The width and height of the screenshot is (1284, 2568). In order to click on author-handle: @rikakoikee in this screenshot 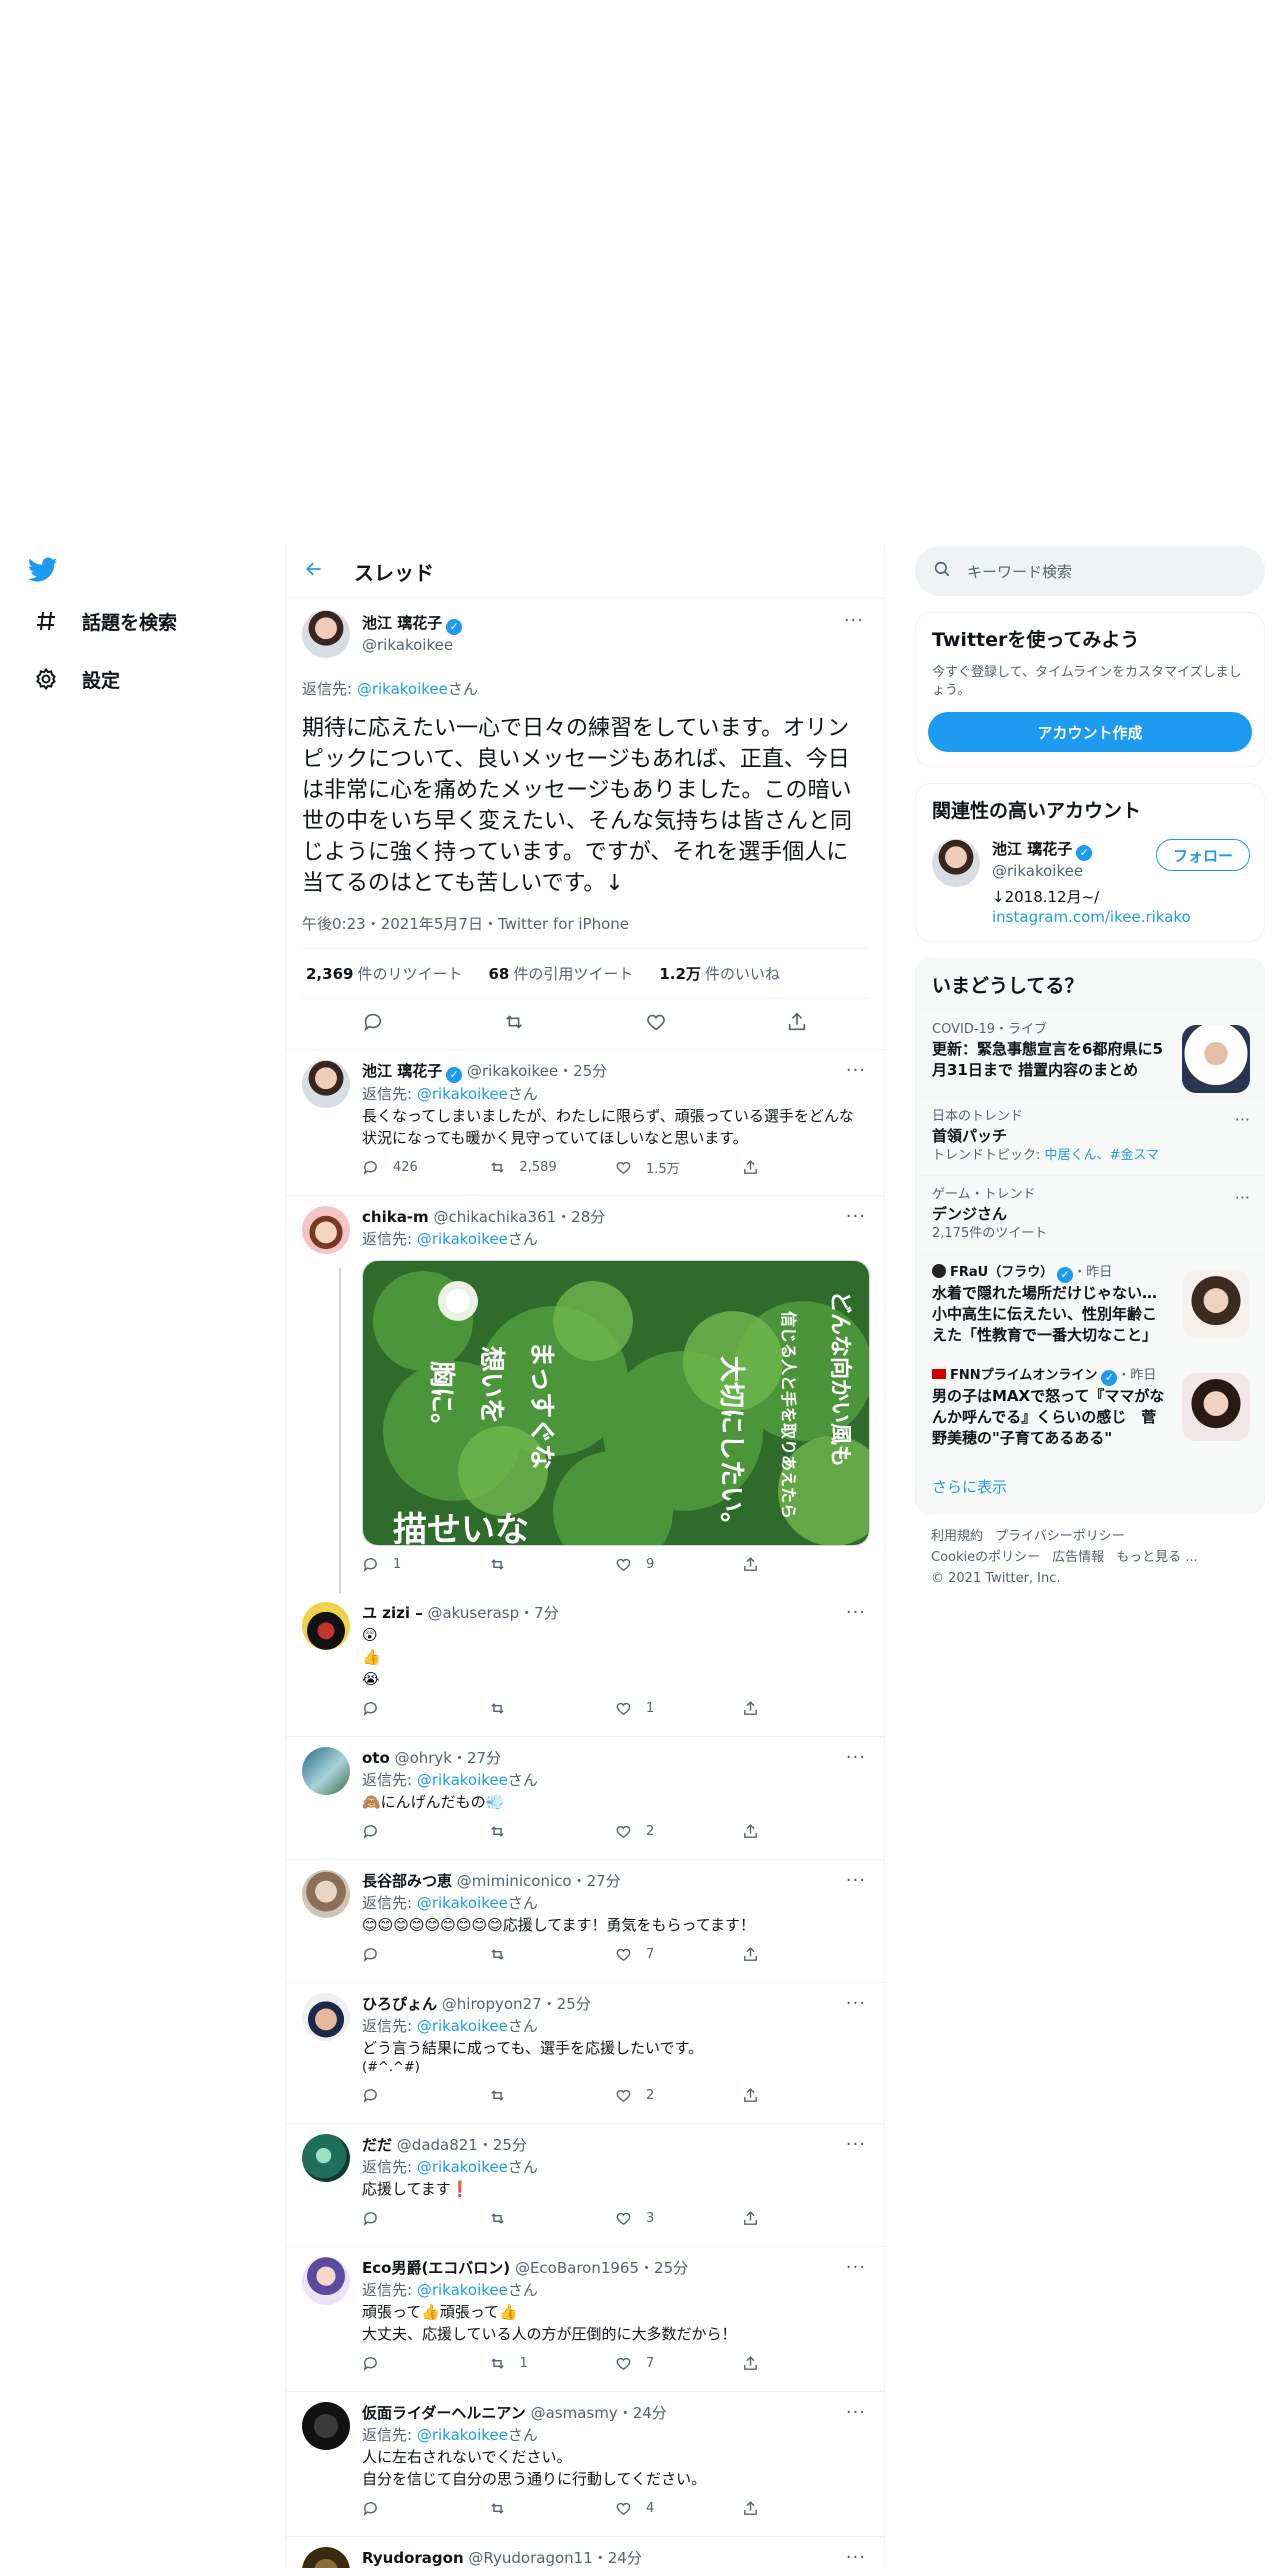, I will do `click(412, 645)`.